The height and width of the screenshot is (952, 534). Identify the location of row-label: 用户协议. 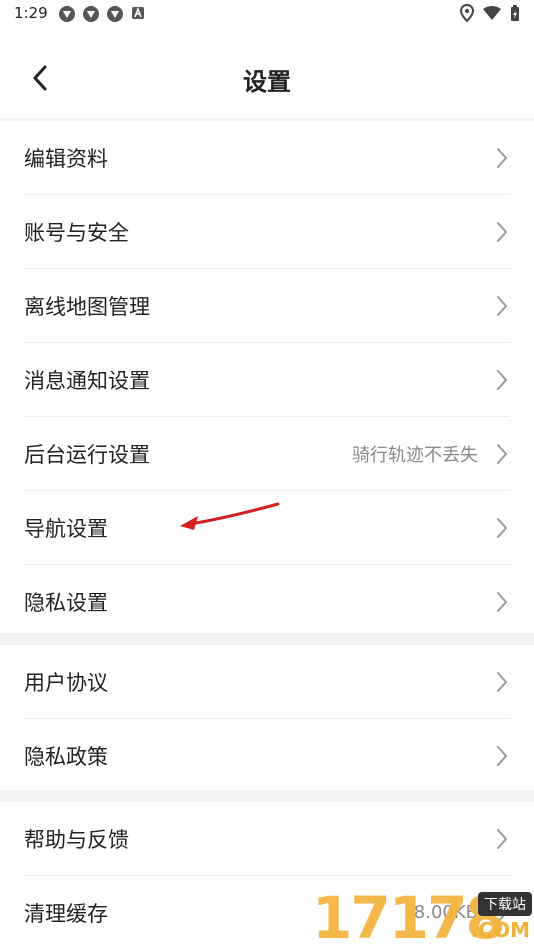
(66, 682).